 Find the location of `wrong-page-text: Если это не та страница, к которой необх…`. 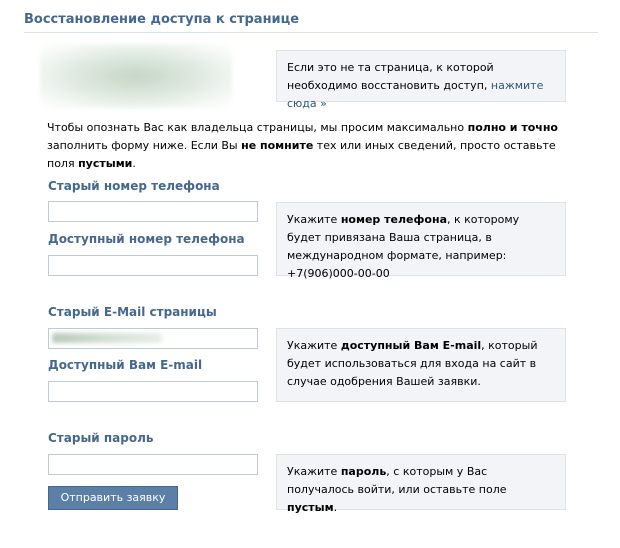

wrong-page-text: Если это не та страница, к которой необх… is located at coordinates (390, 76).